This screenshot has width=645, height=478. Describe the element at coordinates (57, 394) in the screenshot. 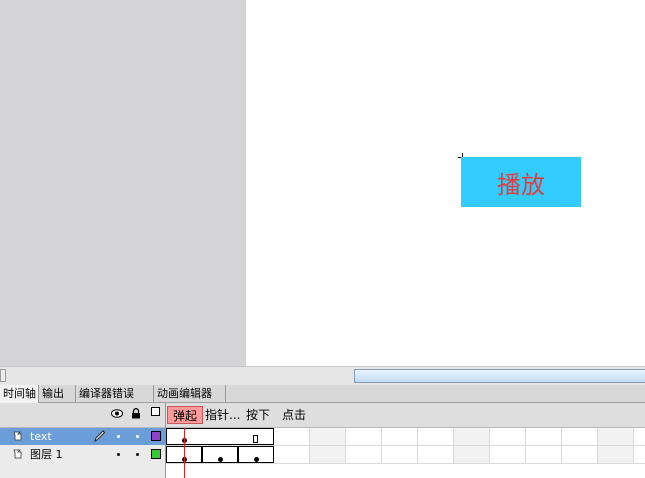

I see `tab-output: 输出` at that location.